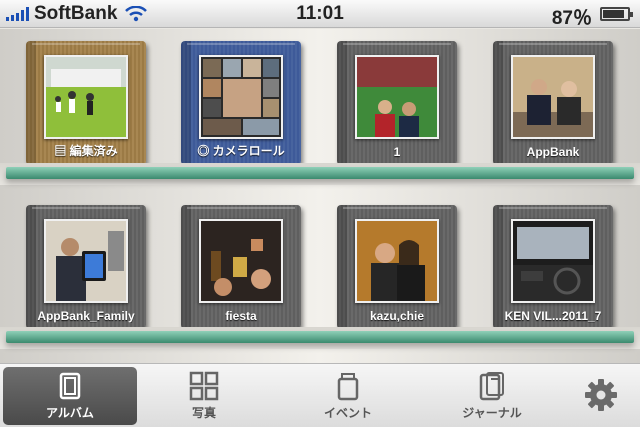  I want to click on album-label: kazu,chie, so click(397, 316).